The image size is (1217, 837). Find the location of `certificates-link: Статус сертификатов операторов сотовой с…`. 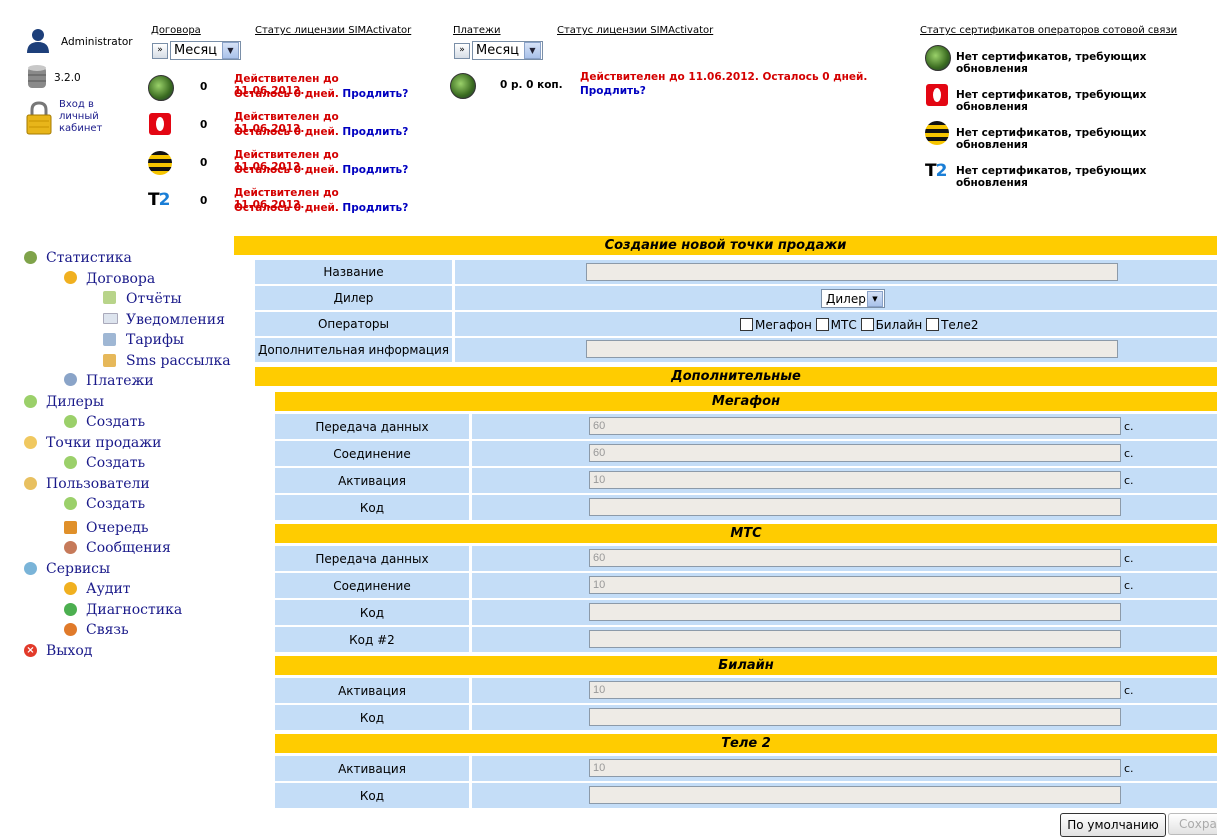

certificates-link: Статус сертификатов операторов сотовой с… is located at coordinates (1048, 30).